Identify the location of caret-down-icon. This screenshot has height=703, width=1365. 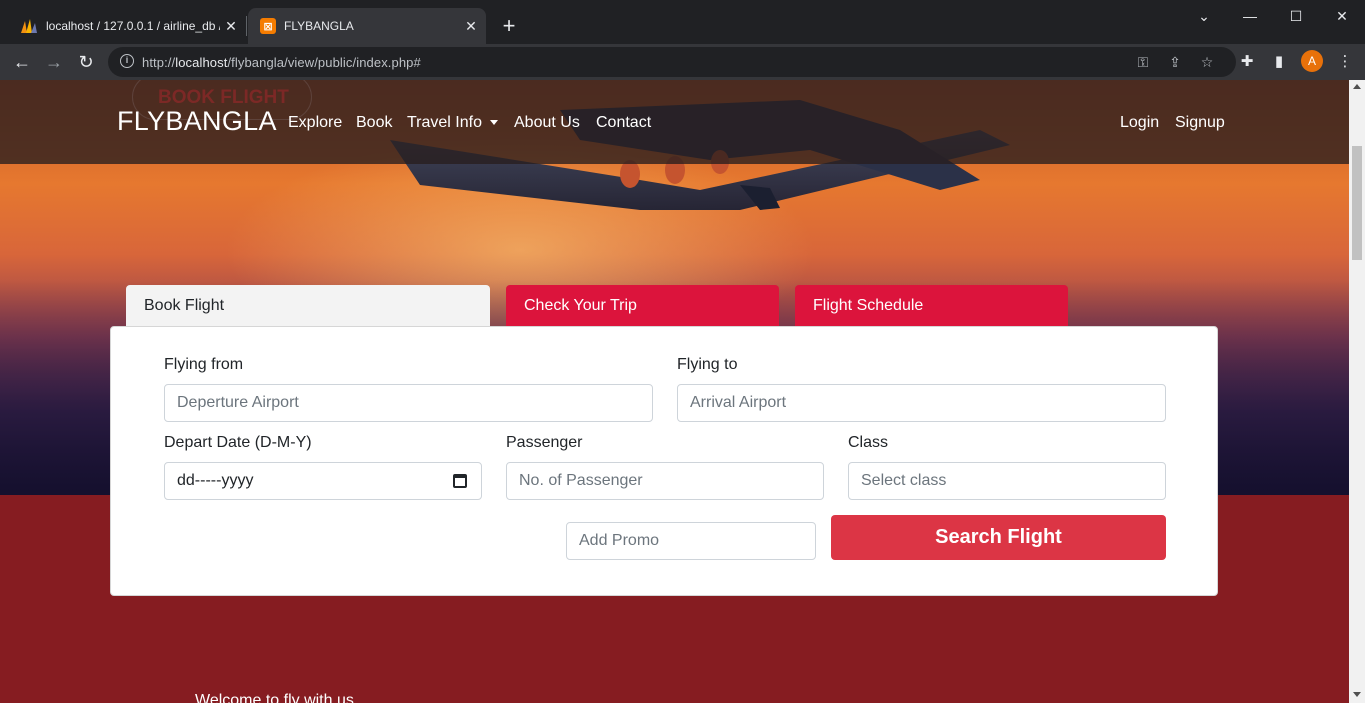
(494, 123).